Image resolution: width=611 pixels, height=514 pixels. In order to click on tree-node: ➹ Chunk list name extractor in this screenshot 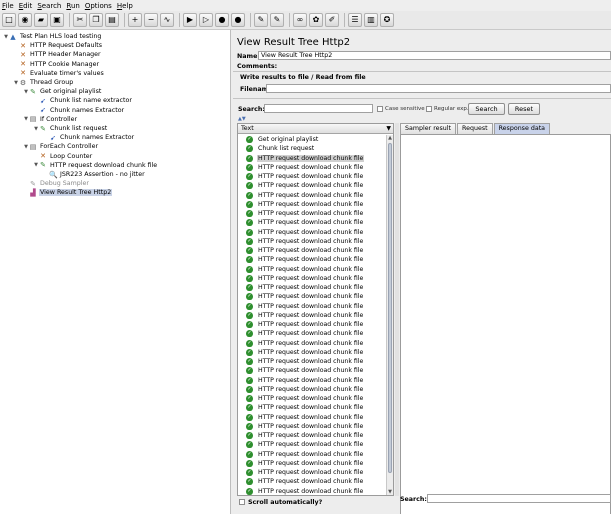, I will do `click(83, 100)`.